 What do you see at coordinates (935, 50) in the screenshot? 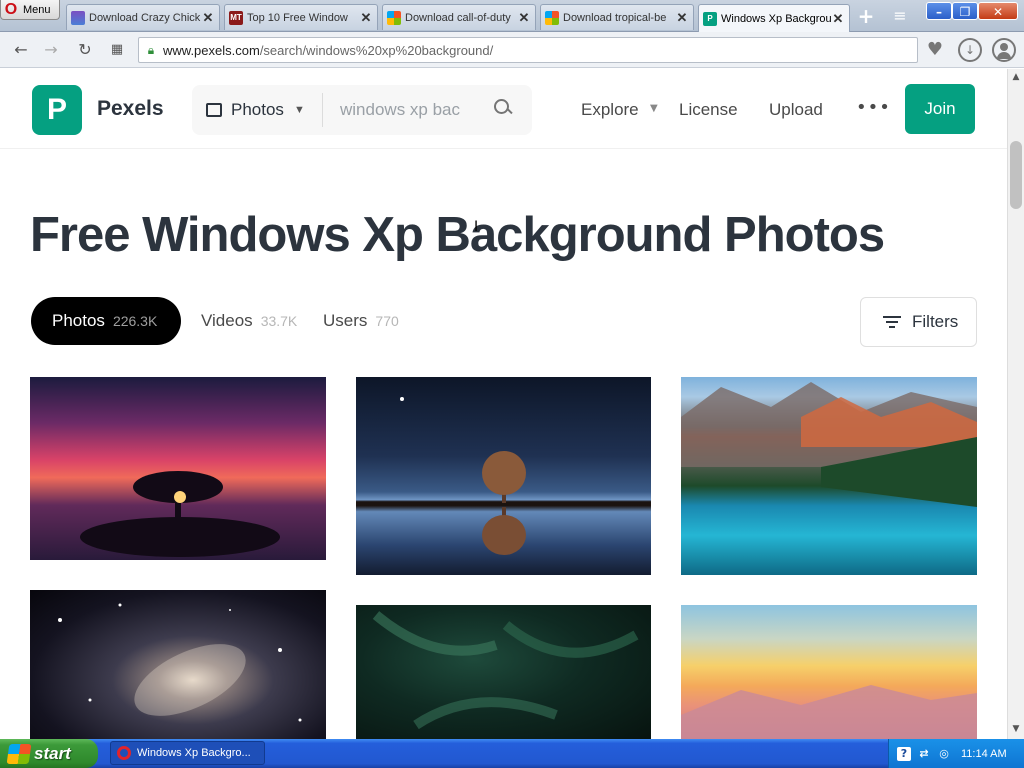
I see `heart-icon: ♥` at bounding box center [935, 50].